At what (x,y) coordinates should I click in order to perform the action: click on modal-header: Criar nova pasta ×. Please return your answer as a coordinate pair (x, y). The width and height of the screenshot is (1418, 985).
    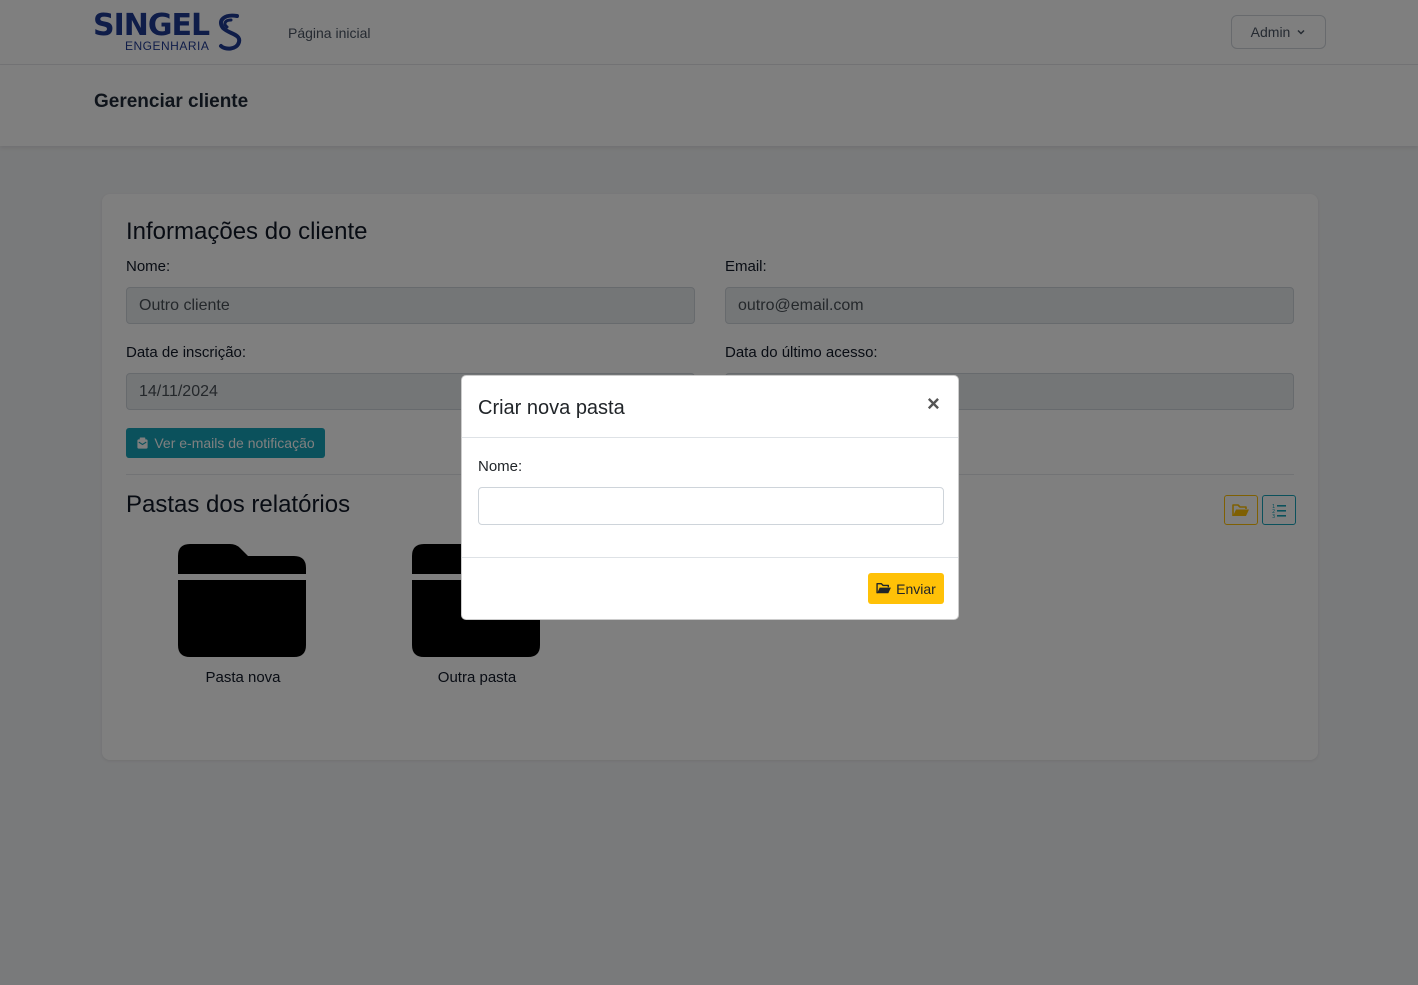
    Looking at the image, I should click on (710, 407).